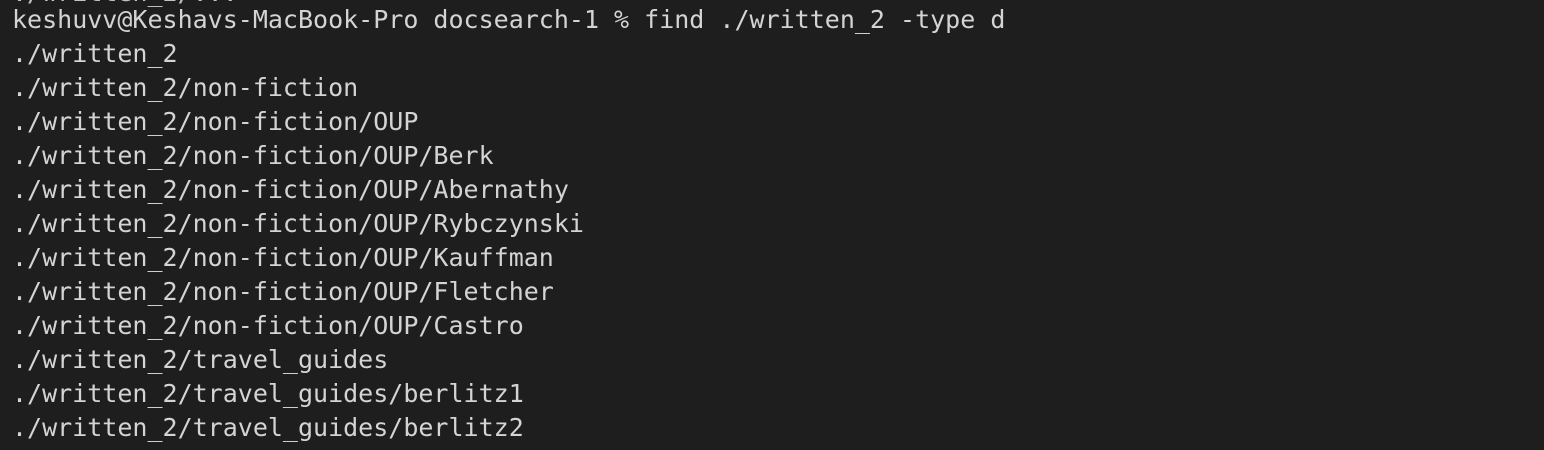 The height and width of the screenshot is (450, 1544). What do you see at coordinates (95, 53) in the screenshot?
I see `output-line: ./written_2` at bounding box center [95, 53].